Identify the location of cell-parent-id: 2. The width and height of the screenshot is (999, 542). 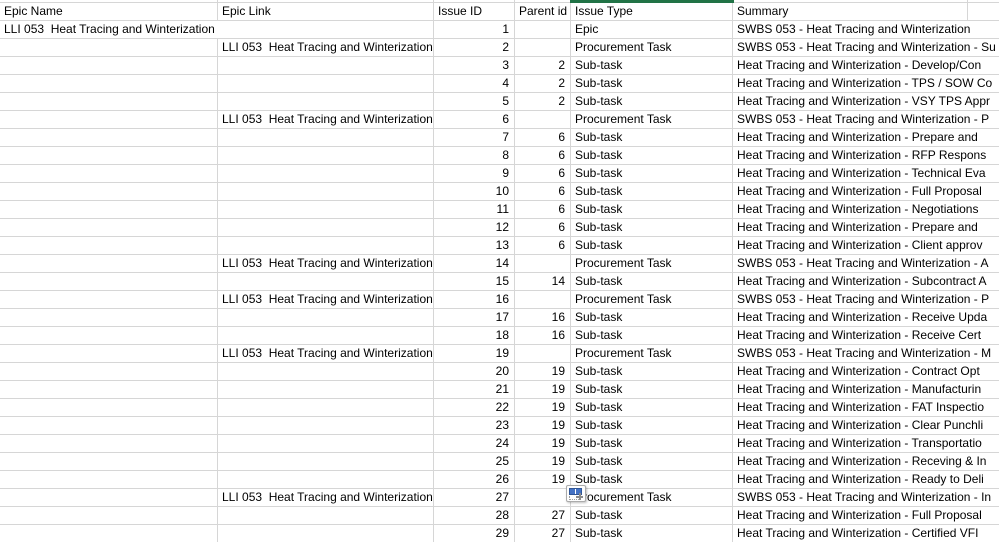
(543, 83).